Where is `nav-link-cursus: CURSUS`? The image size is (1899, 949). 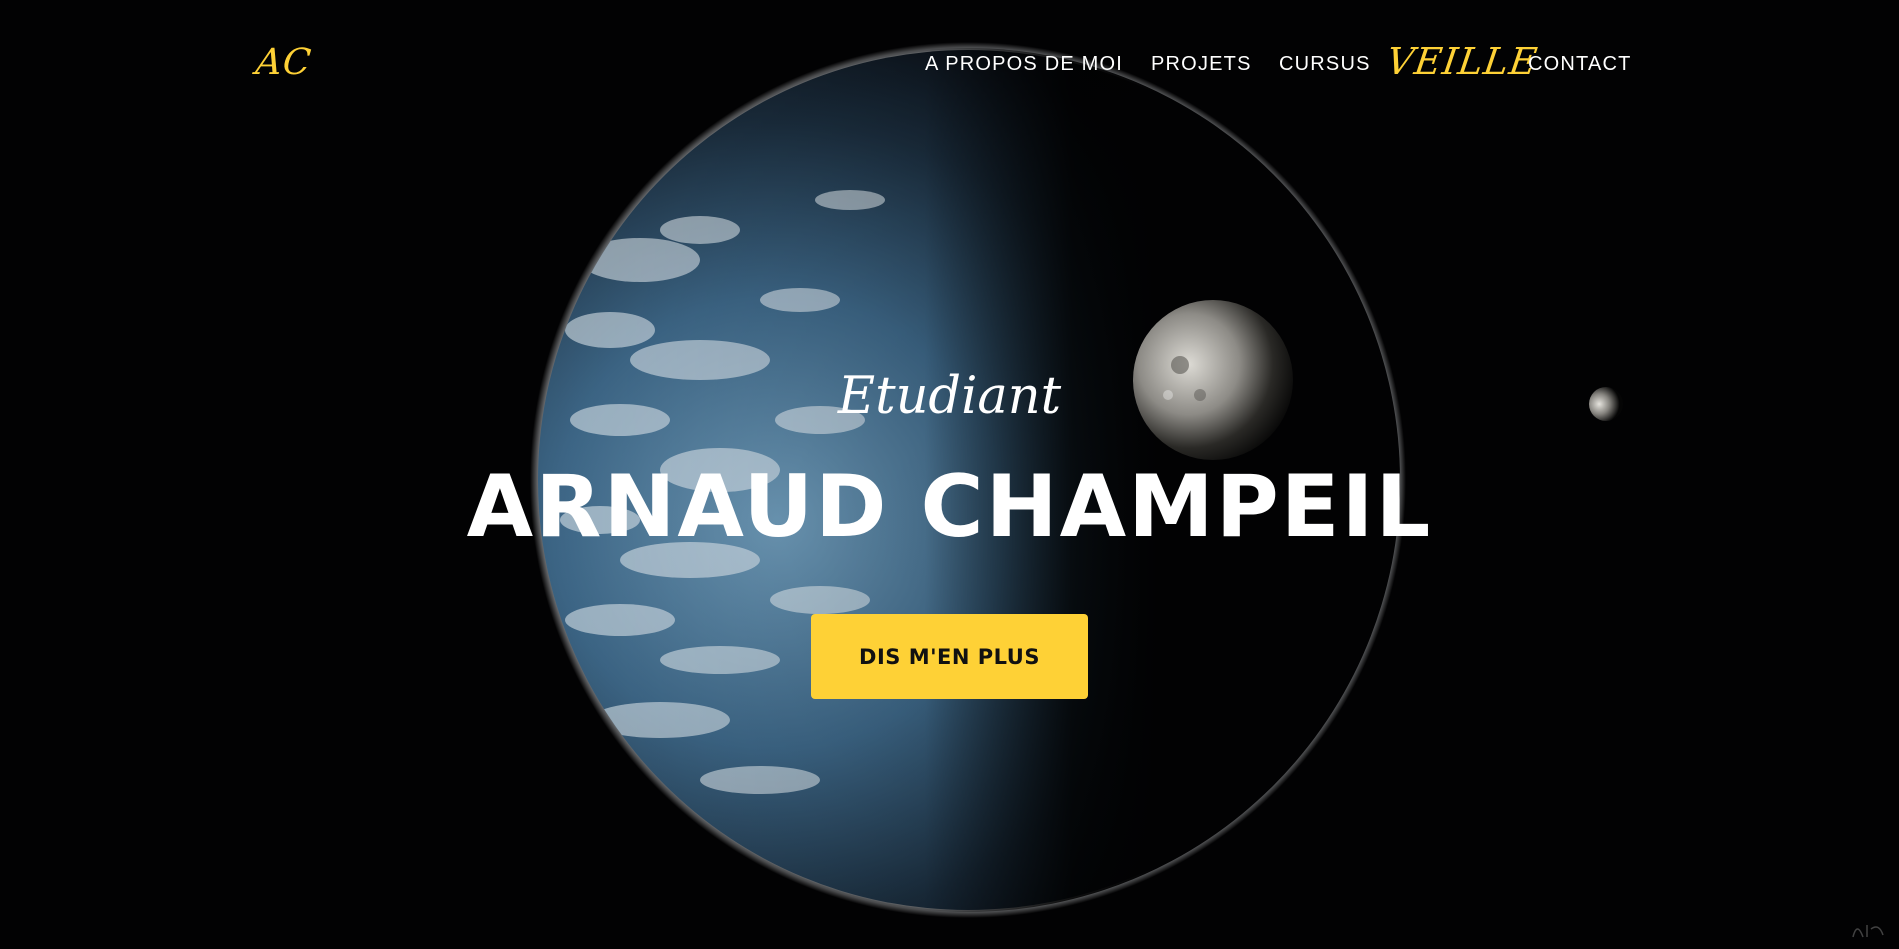
nav-link-cursus: CURSUS is located at coordinates (1325, 64).